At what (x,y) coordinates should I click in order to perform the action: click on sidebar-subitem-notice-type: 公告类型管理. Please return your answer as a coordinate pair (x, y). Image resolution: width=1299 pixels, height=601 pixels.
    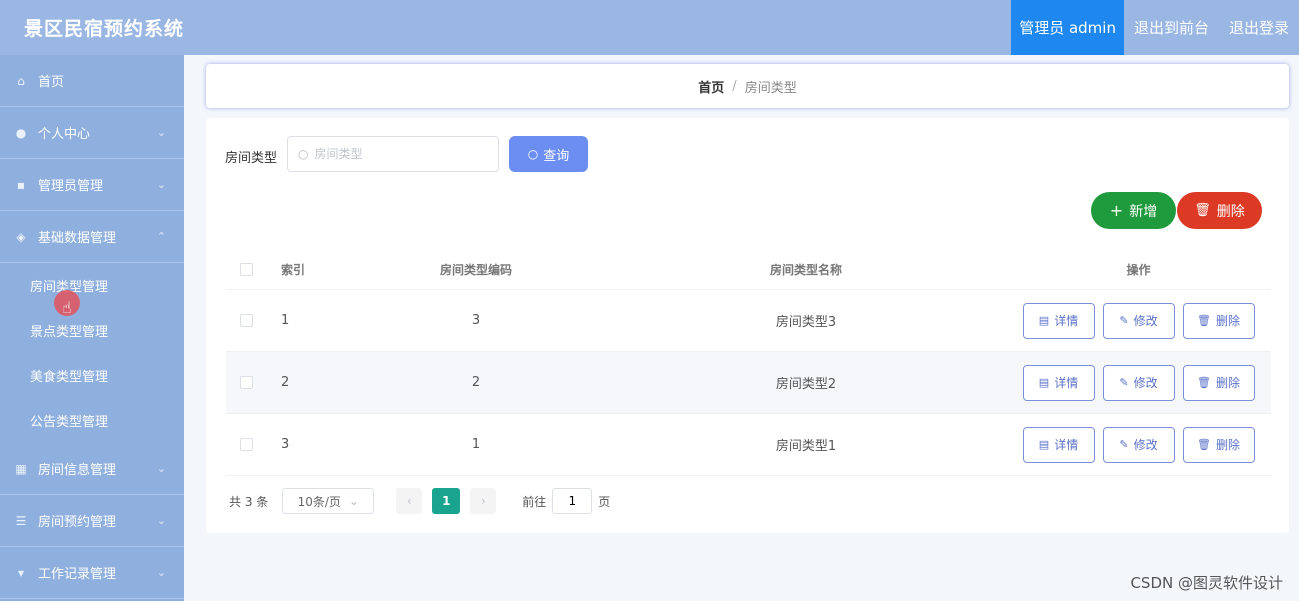
    Looking at the image, I should click on (92, 420).